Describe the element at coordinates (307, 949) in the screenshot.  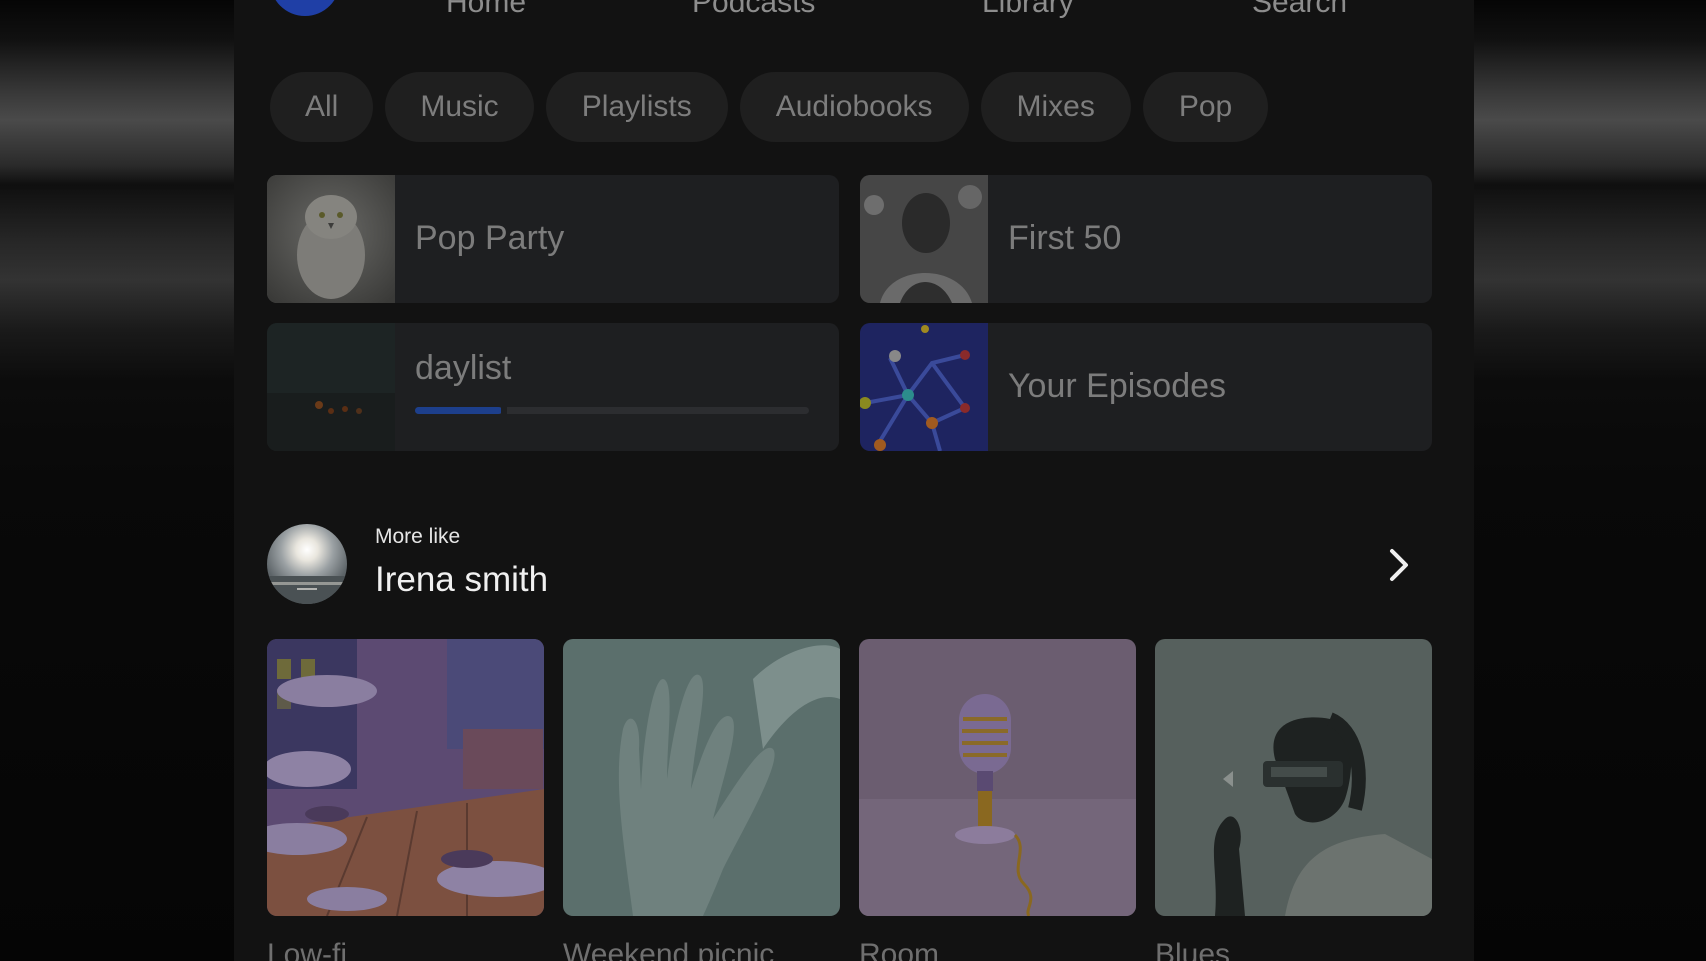
I see `playlist-title: Low-fi` at that location.